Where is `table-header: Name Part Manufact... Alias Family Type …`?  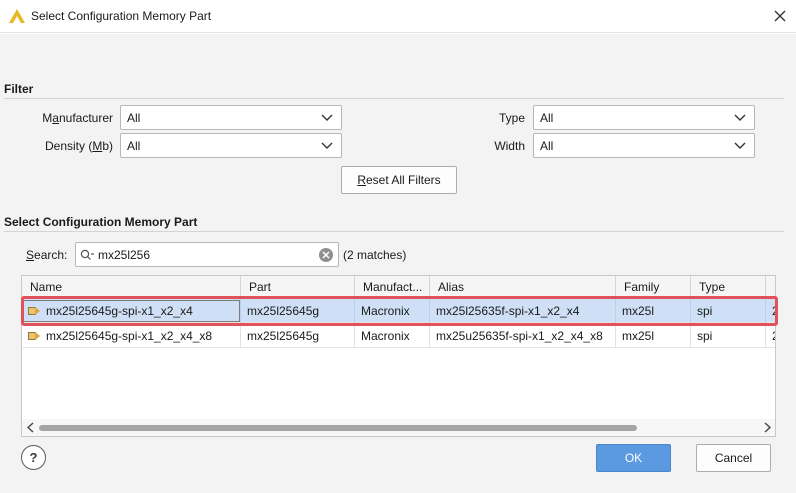
table-header: Name Part Manufact... Alias Family Type … is located at coordinates (398, 287).